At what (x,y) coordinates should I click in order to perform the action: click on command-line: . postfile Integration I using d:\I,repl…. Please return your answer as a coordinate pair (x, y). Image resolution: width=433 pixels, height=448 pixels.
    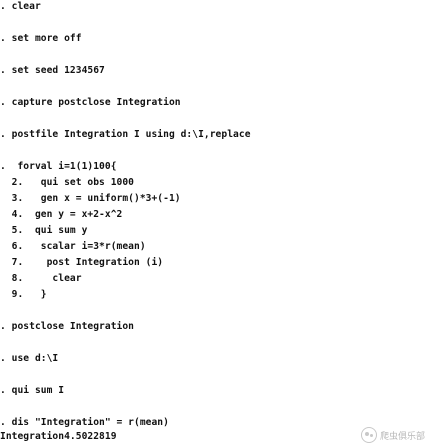
    Looking at the image, I should click on (125, 134).